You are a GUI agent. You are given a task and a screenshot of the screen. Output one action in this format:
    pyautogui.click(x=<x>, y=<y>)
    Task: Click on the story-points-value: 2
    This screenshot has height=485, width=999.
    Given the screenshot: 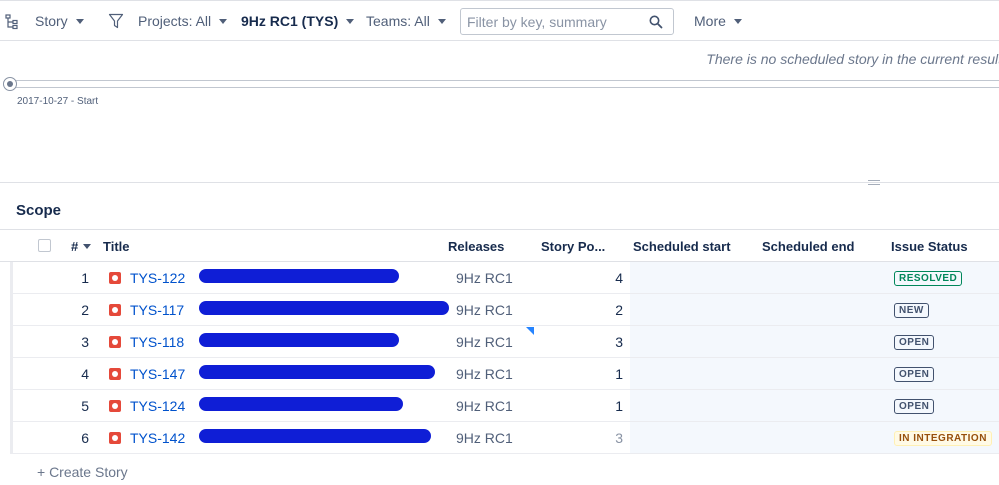 What is the action you would take?
    pyautogui.click(x=598, y=310)
    